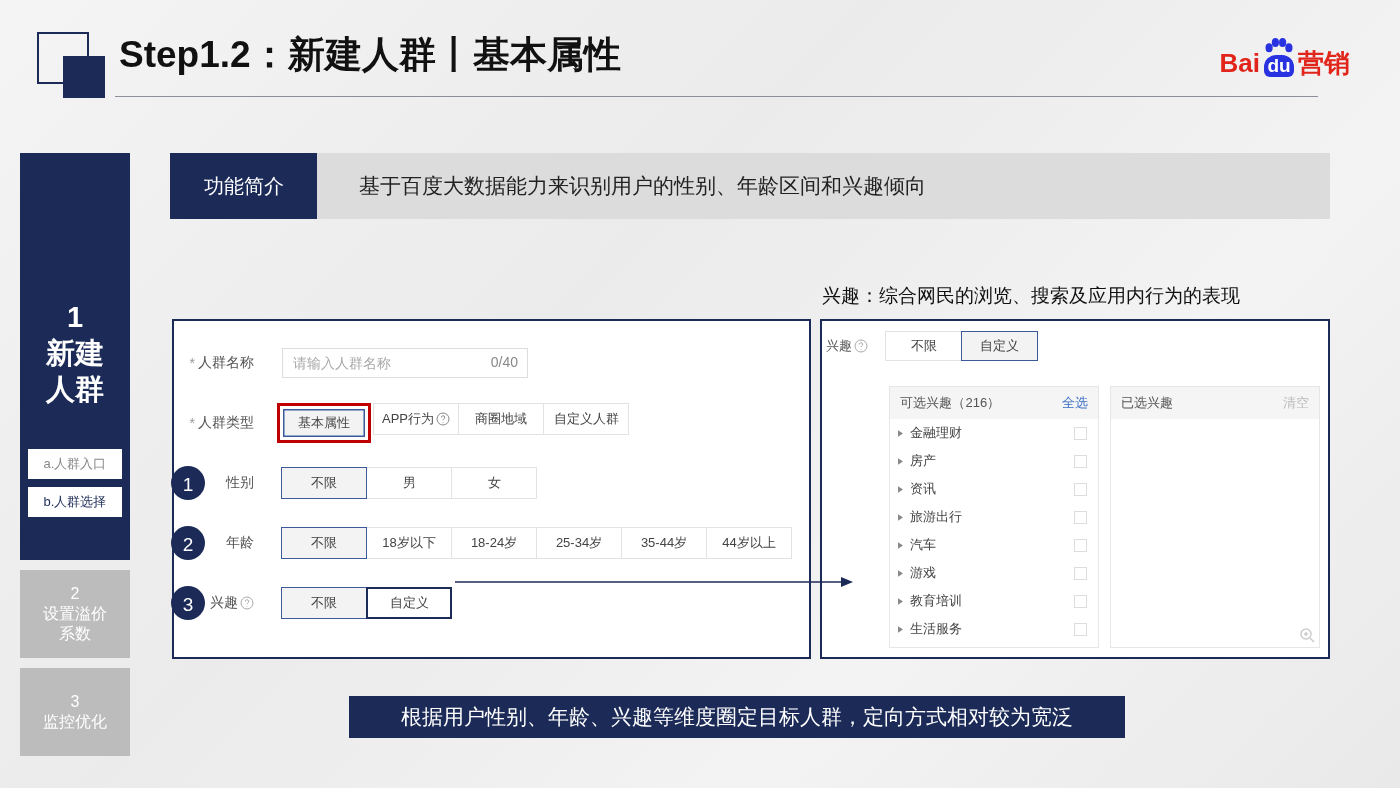 The image size is (1400, 788). Describe the element at coordinates (75, 722) in the screenshot. I see `step-label: 监控优化` at that location.